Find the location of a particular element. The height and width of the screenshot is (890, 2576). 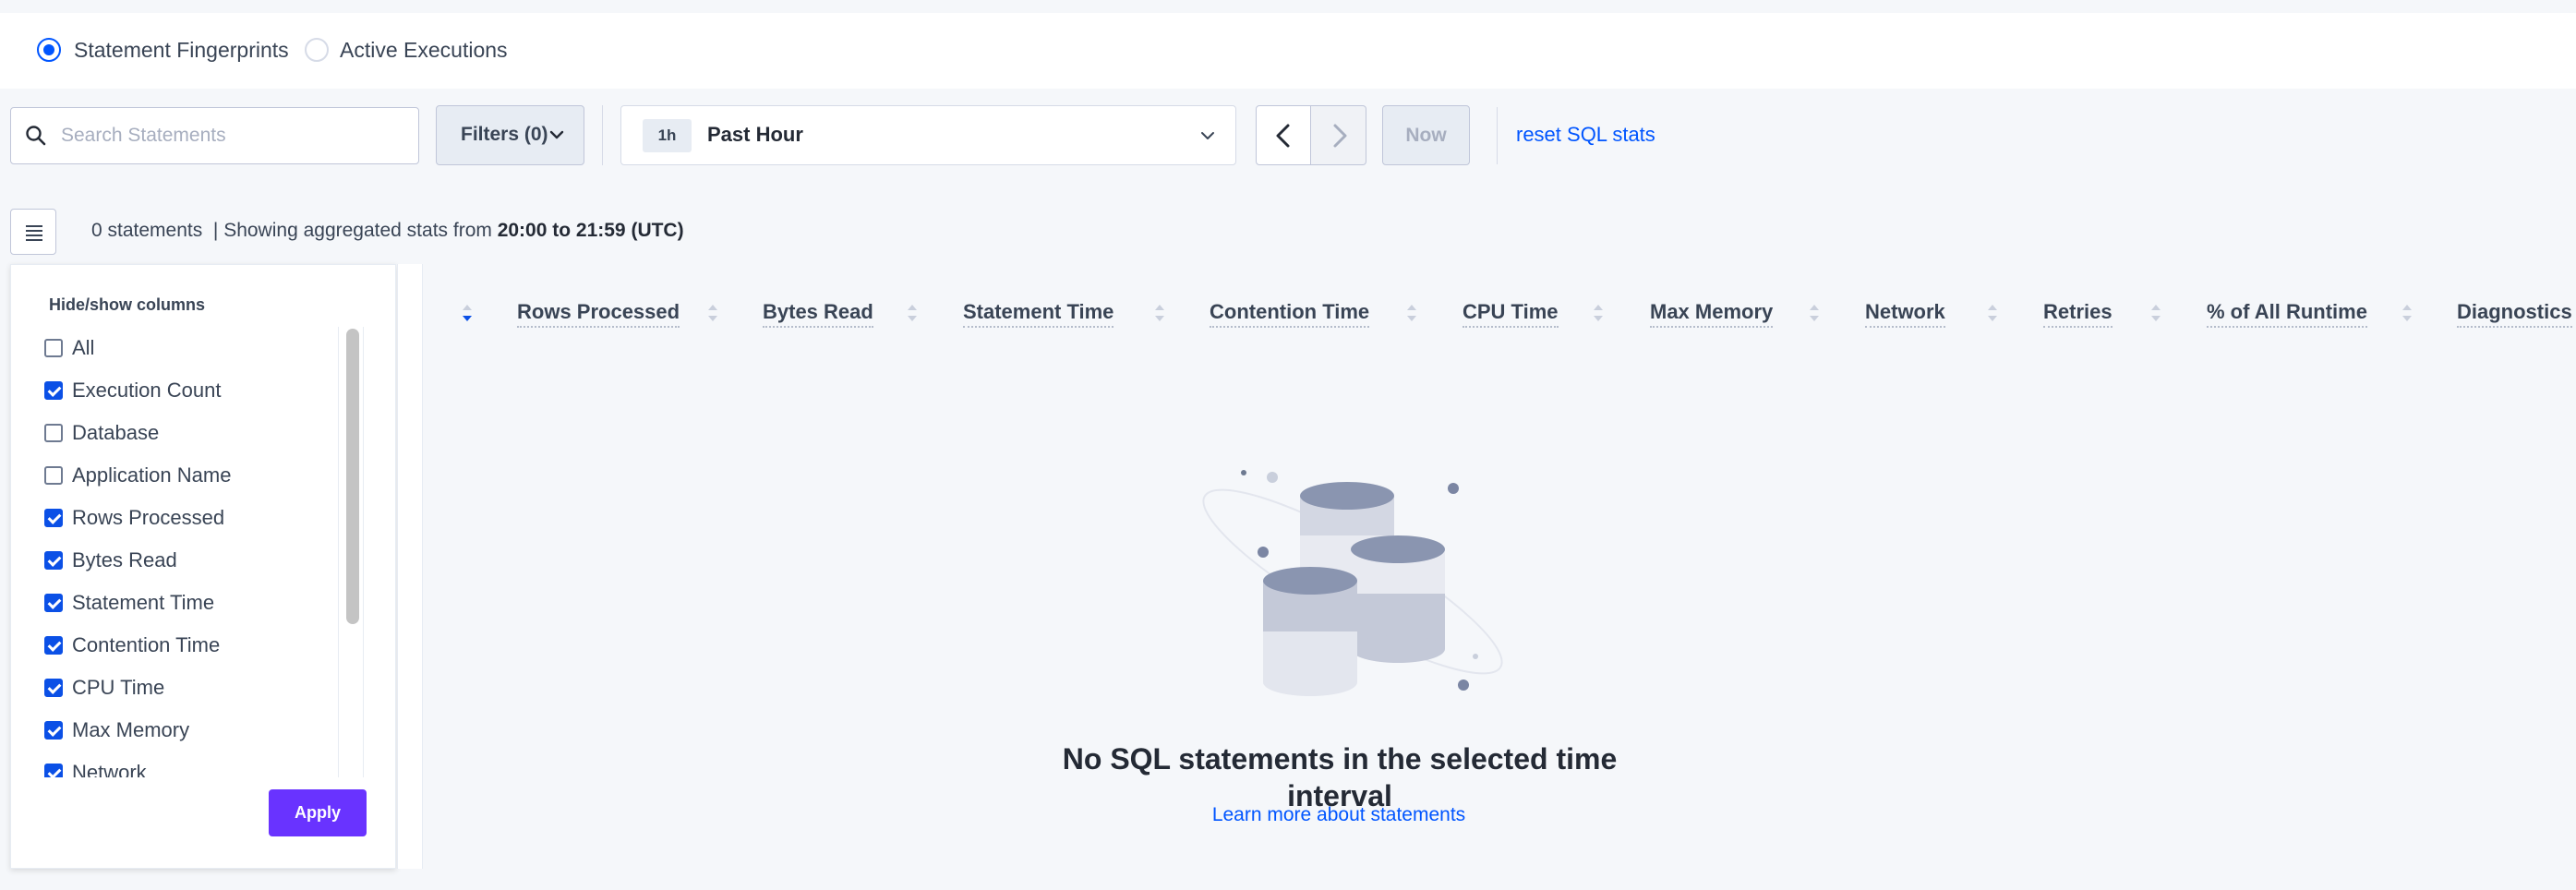

column-option-execution-count: Execution Count is located at coordinates (132, 390).